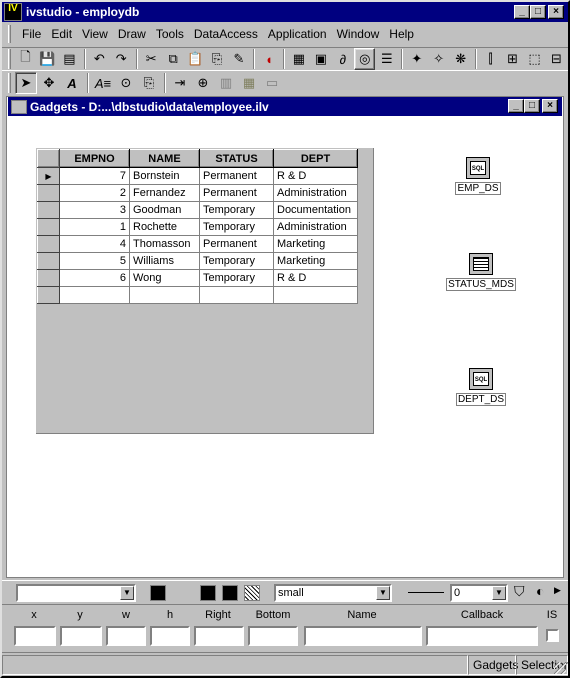 The width and height of the screenshot is (570, 678). What do you see at coordinates (481, 272) in the screenshot?
I see `data-source-status-mds: STATUS_MDS` at bounding box center [481, 272].